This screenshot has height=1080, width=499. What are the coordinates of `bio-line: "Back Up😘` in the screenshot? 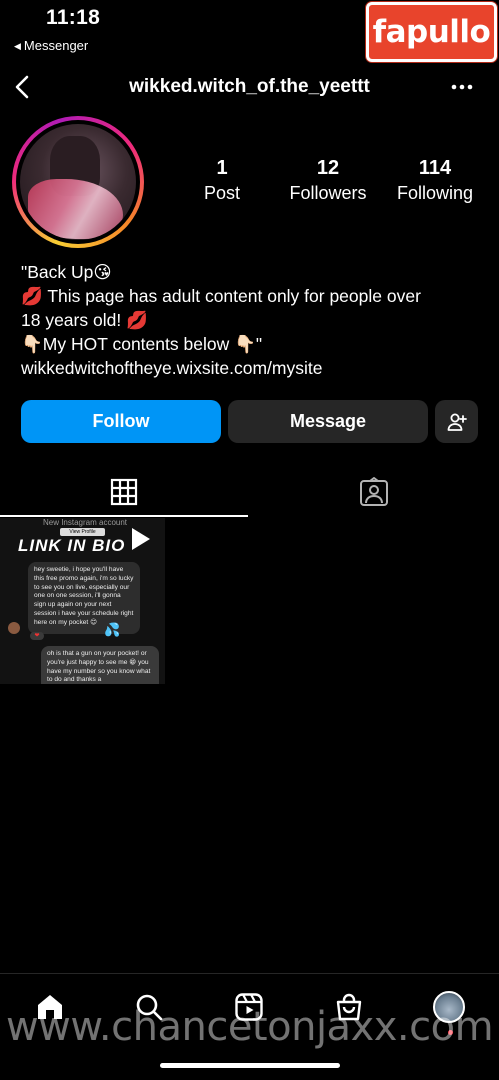 It's located at (66, 272).